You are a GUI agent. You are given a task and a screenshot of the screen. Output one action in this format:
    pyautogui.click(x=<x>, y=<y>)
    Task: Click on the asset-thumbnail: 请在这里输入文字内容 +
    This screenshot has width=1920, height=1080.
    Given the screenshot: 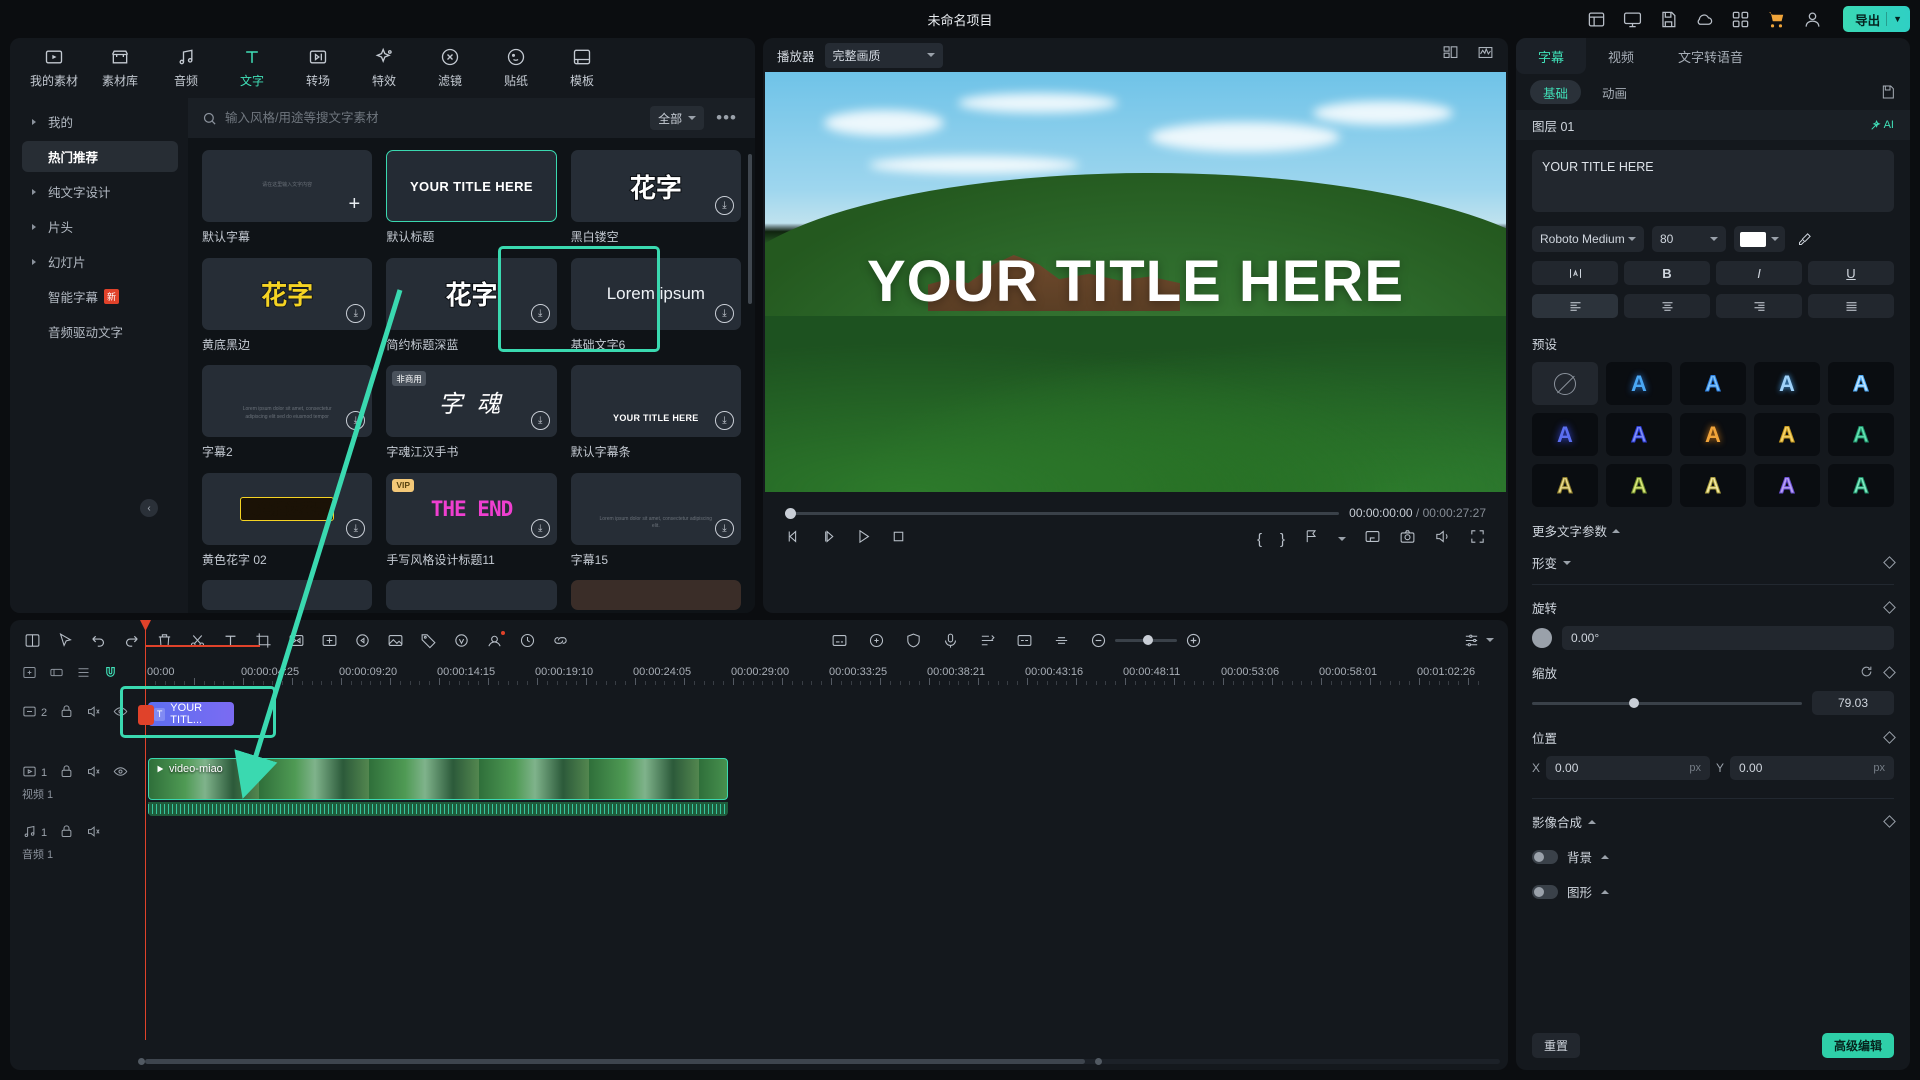 What is the action you would take?
    pyautogui.click(x=287, y=186)
    